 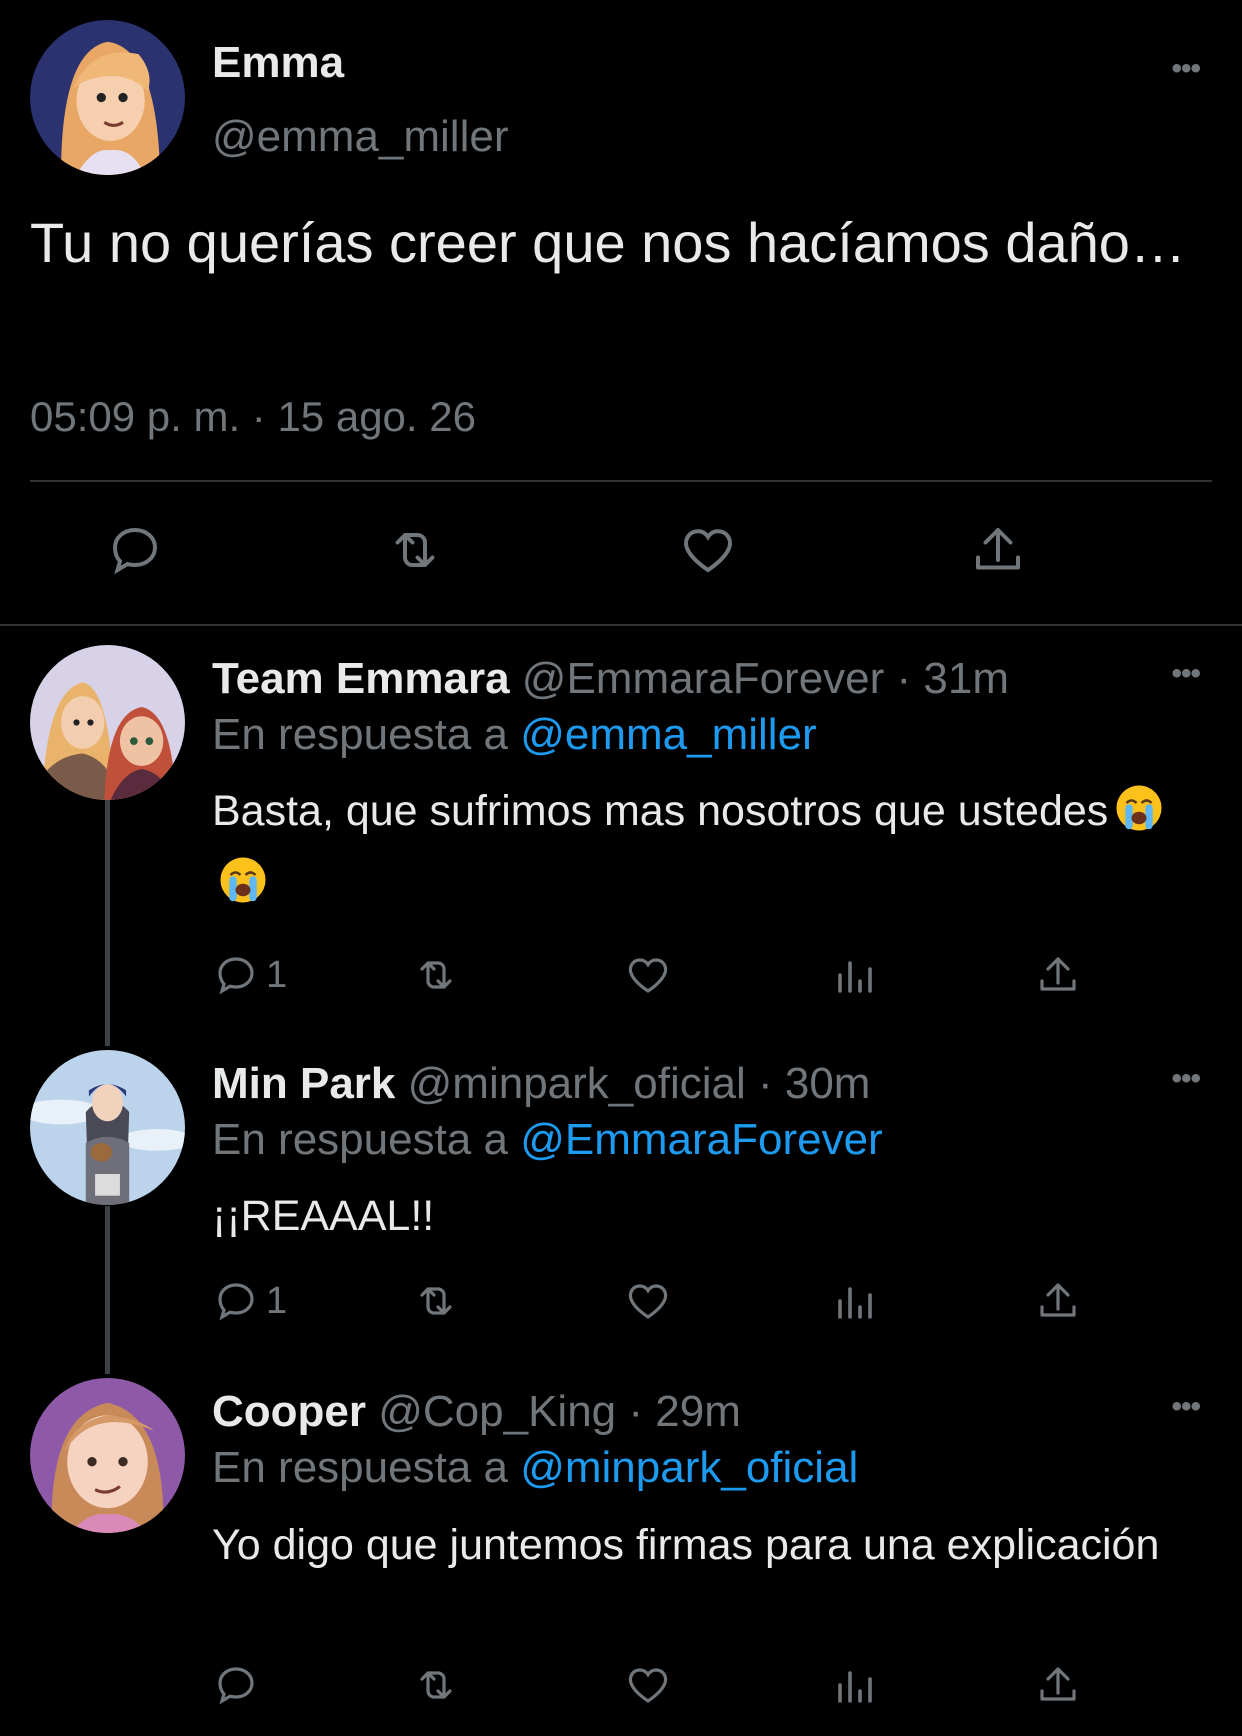 What do you see at coordinates (689, 1467) in the screenshot?
I see `mention-link: @minpark_oficial` at bounding box center [689, 1467].